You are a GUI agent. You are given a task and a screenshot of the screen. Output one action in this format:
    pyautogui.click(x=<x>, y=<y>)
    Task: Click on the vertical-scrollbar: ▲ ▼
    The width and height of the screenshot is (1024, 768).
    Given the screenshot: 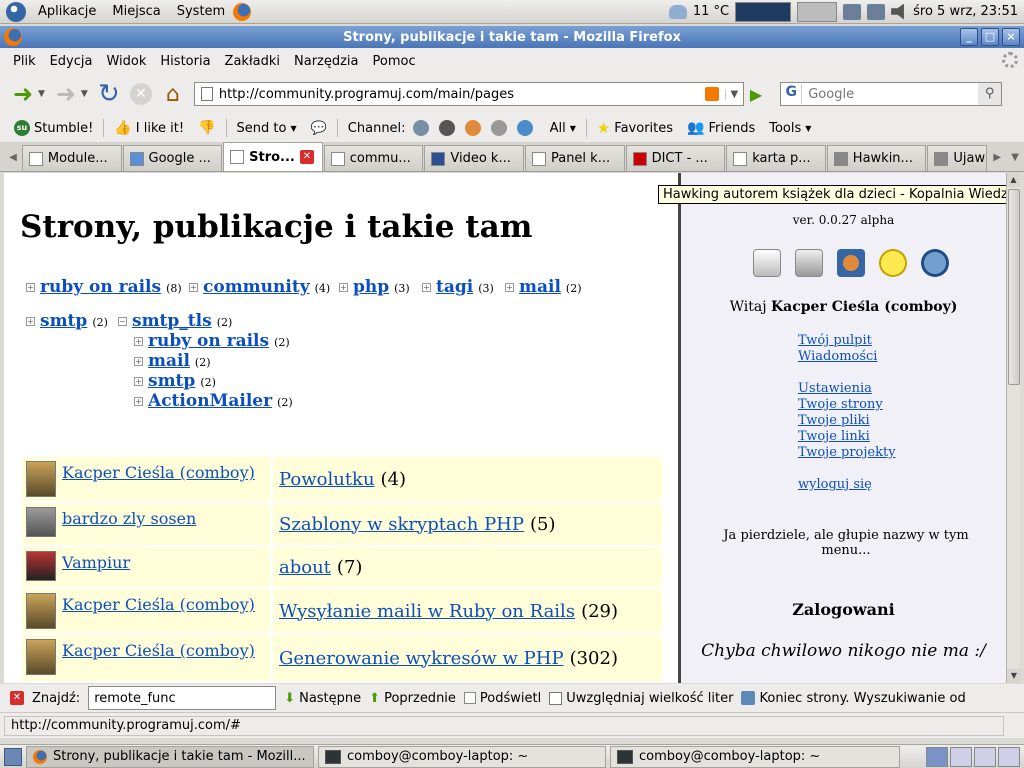 What is the action you would take?
    pyautogui.click(x=1013, y=428)
    